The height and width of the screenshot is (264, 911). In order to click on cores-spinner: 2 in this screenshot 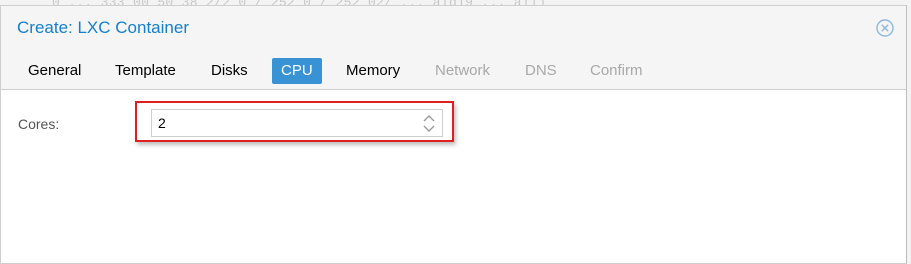, I will do `click(297, 123)`.